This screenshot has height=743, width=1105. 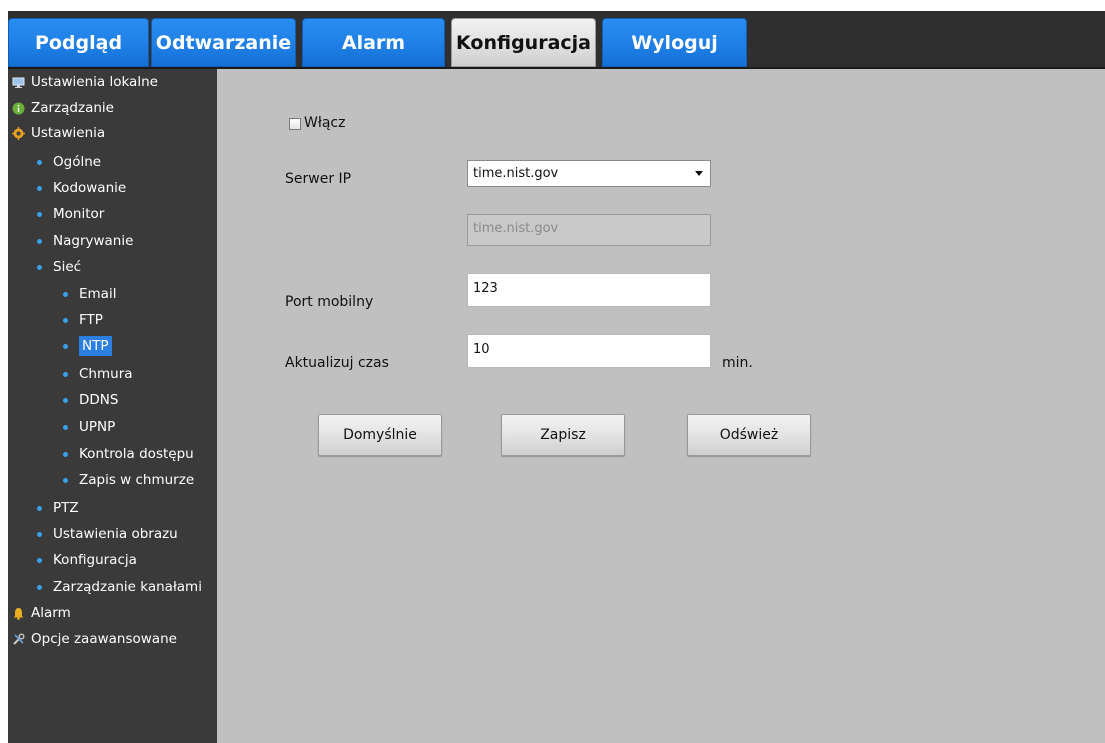 I want to click on sidebar-item-label: Sieć, so click(x=67, y=267).